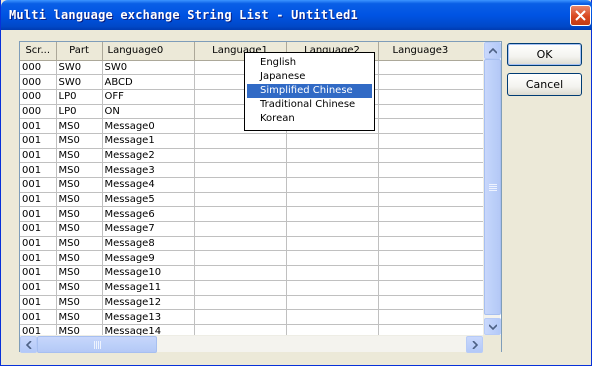 This screenshot has width=592, height=366. I want to click on cell-language0: Message13, so click(148, 317).